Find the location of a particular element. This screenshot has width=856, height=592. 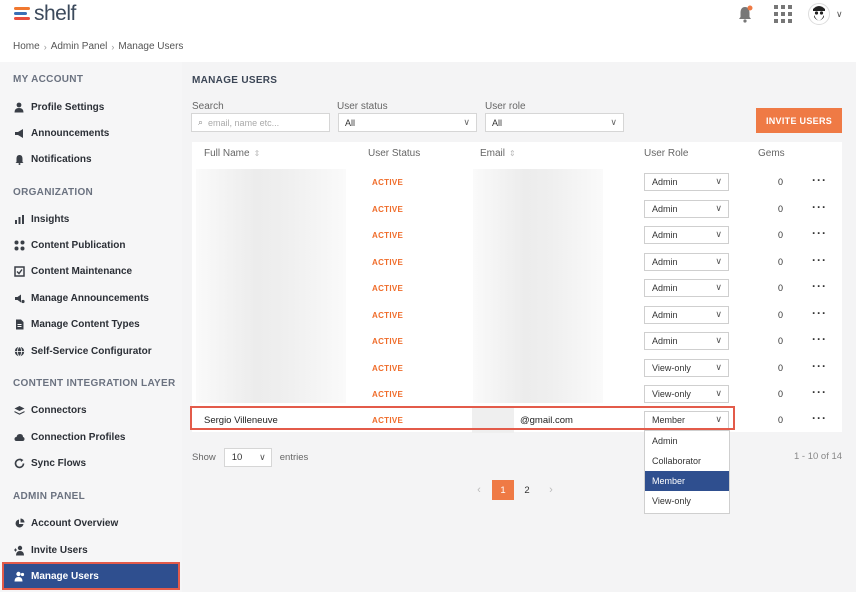

results-range: 1 - 10 of 14 is located at coordinates (818, 456).